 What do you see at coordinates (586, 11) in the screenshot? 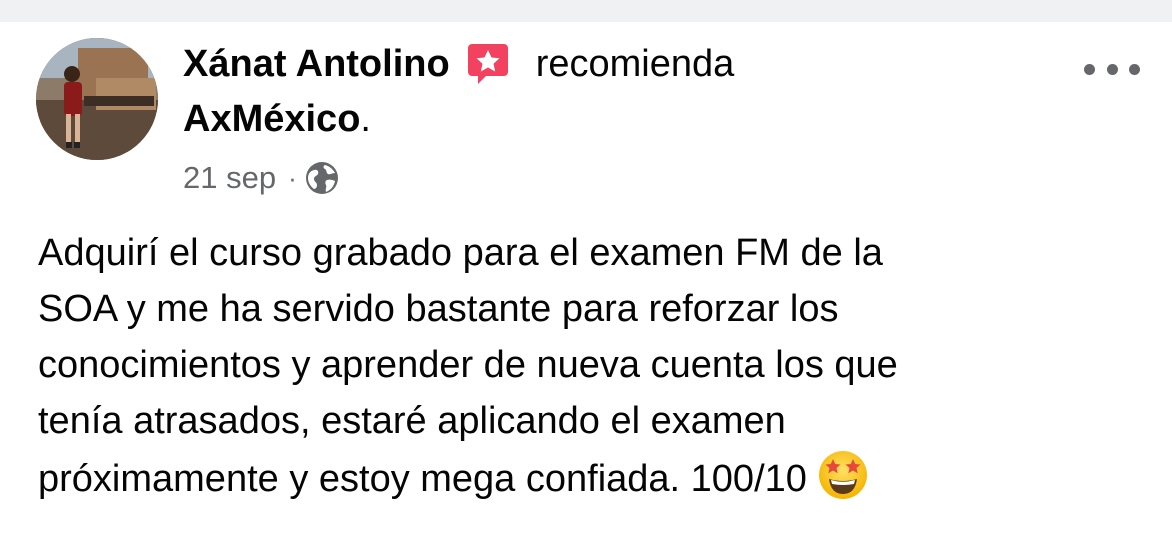
I see `top-strip` at bounding box center [586, 11].